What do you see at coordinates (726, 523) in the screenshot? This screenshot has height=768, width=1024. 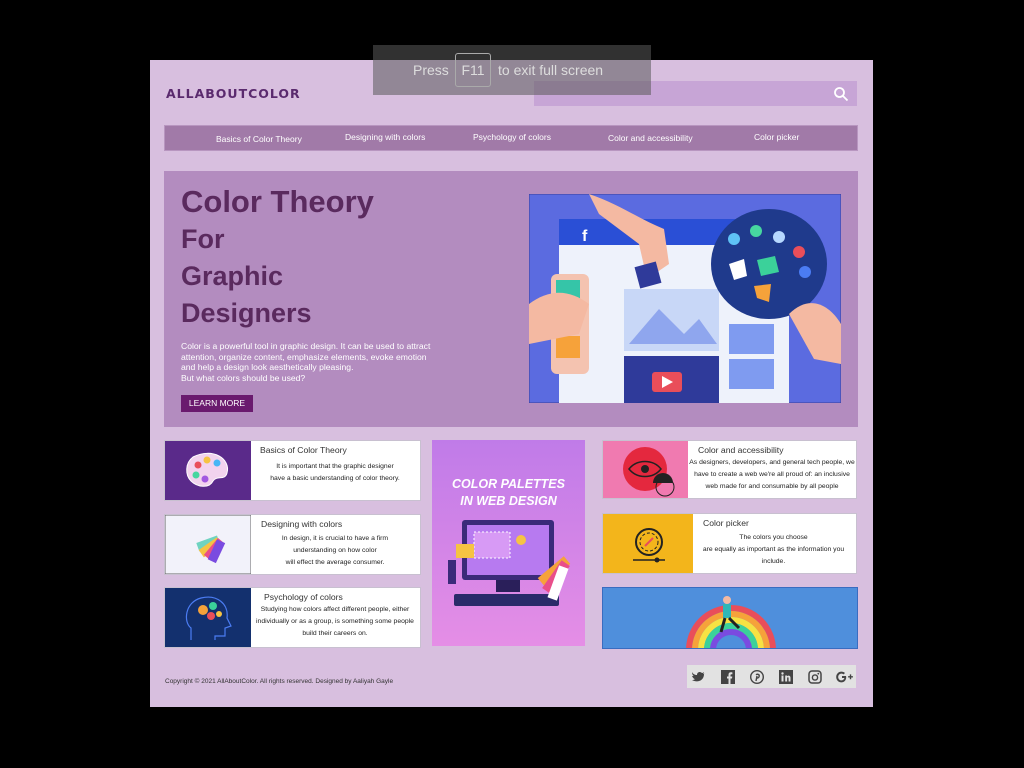 I see `card-title: Color picker` at bounding box center [726, 523].